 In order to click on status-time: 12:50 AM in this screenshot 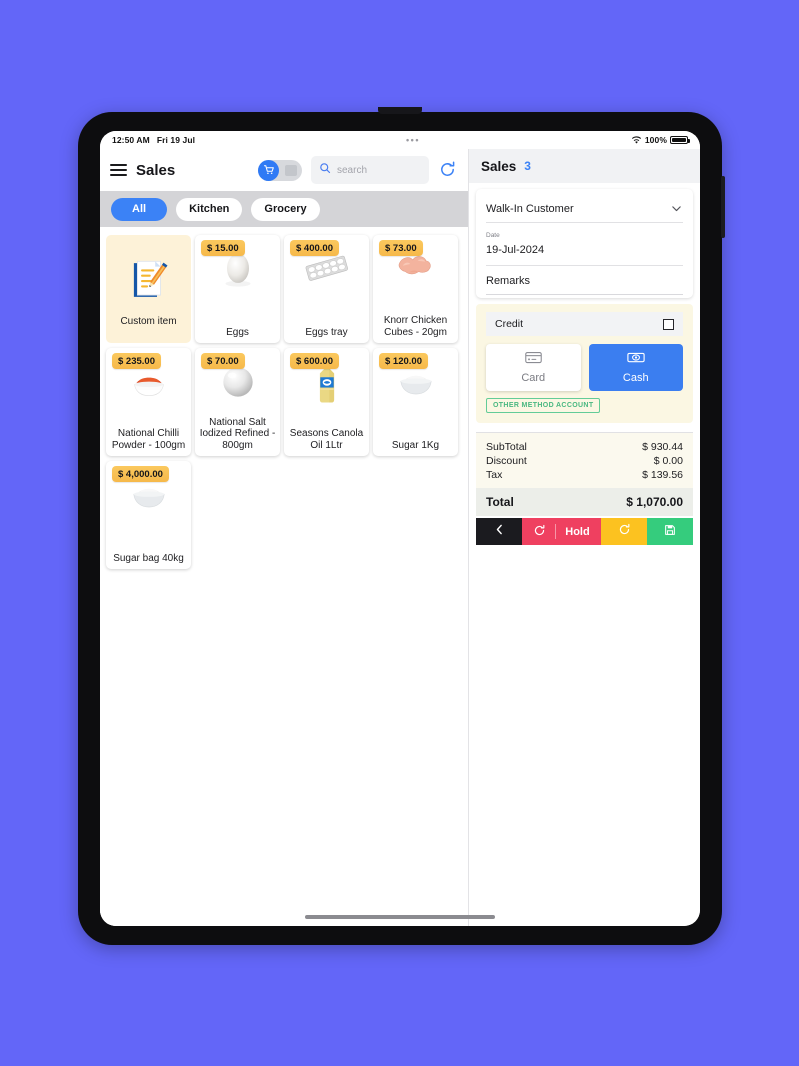, I will do `click(131, 140)`.